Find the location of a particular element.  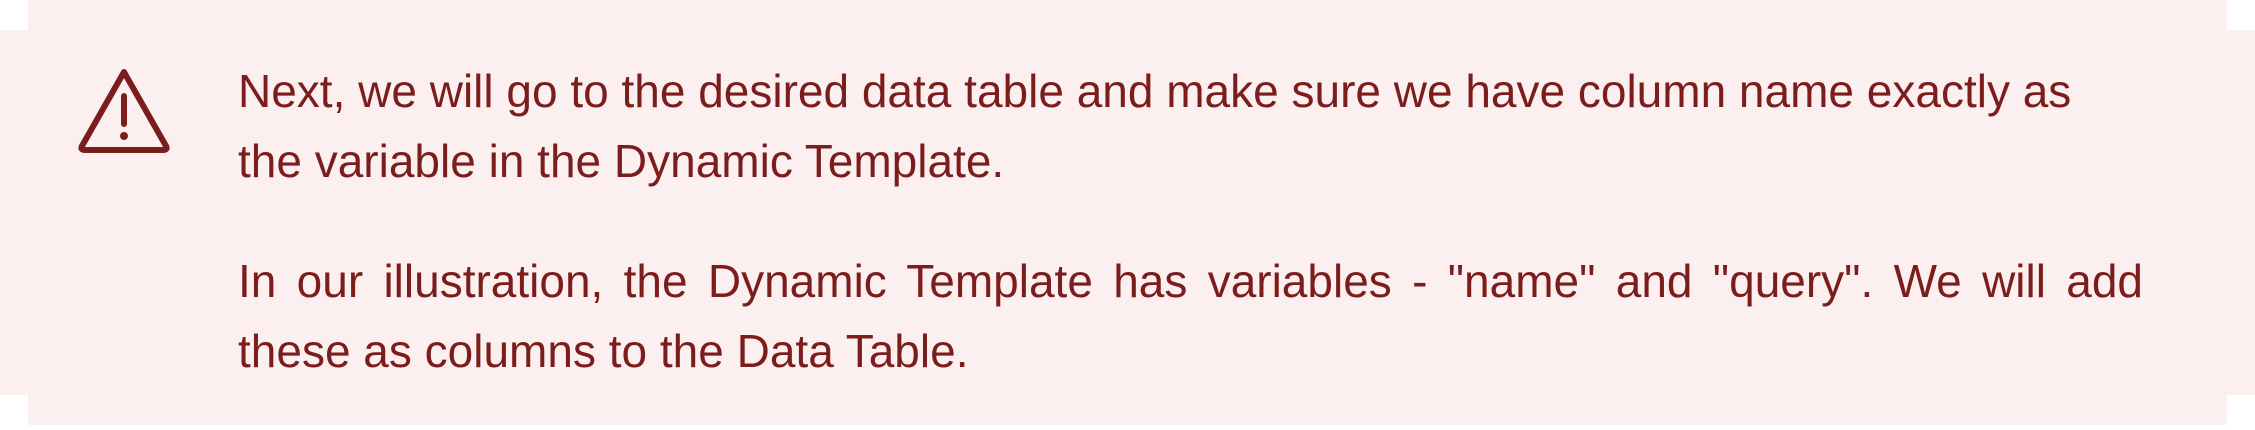

warning-triangle-icon is located at coordinates (124, 110).